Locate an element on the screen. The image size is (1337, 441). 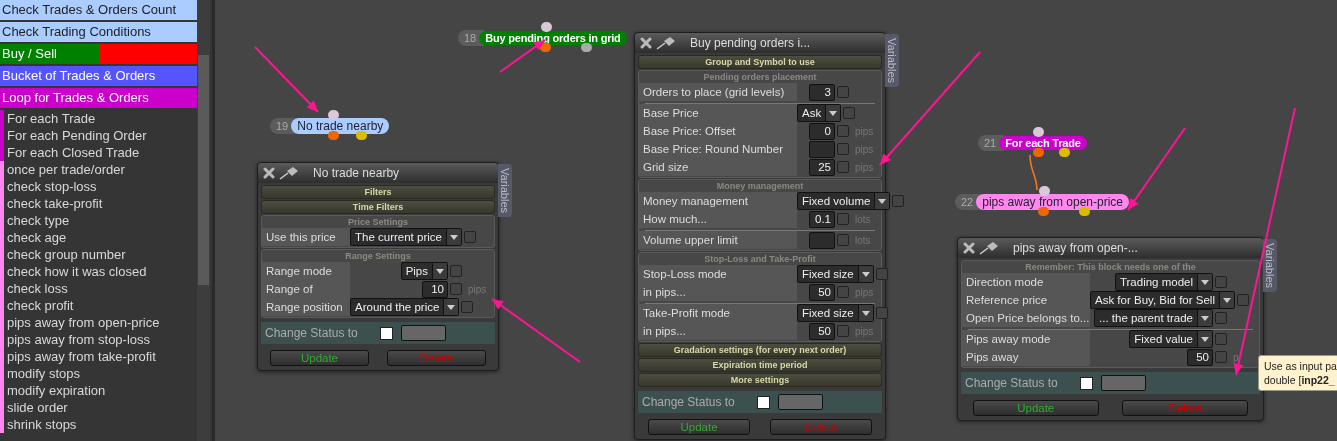
sidebar-item: check how it was closed is located at coordinates (75, 271).